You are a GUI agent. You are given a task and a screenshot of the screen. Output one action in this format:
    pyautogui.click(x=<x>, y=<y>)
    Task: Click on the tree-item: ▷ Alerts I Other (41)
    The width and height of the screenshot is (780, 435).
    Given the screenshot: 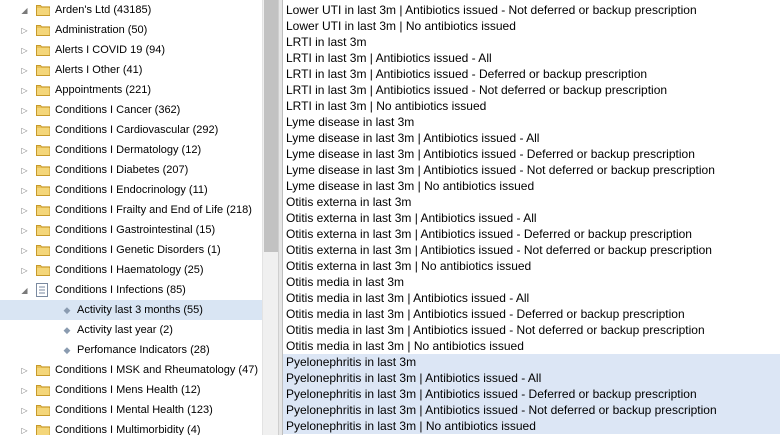 What is the action you would take?
    pyautogui.click(x=131, y=70)
    